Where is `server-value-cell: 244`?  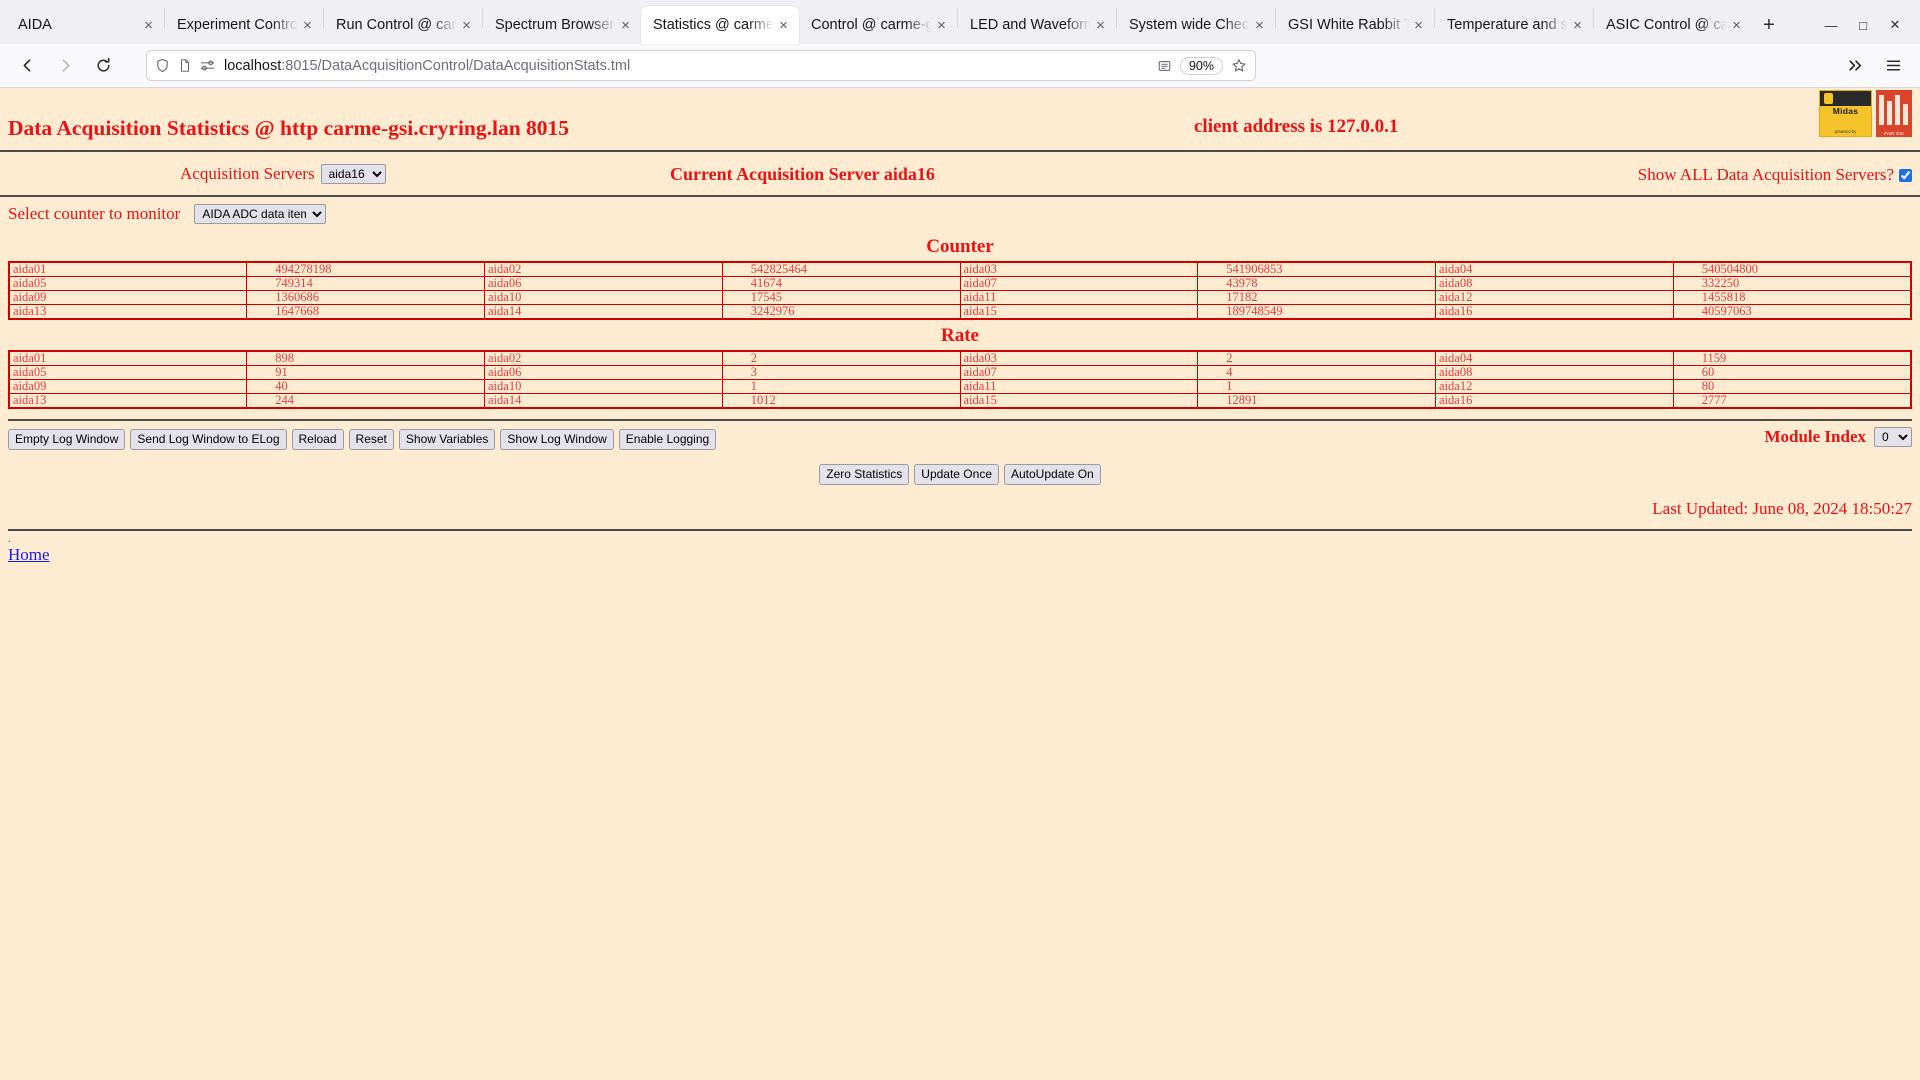 server-value-cell: 244 is located at coordinates (365, 401).